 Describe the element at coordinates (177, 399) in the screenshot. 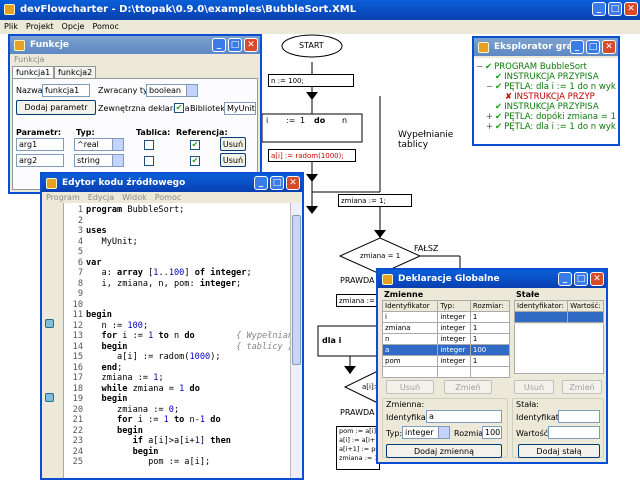

I see `code-line: 19 begin` at that location.